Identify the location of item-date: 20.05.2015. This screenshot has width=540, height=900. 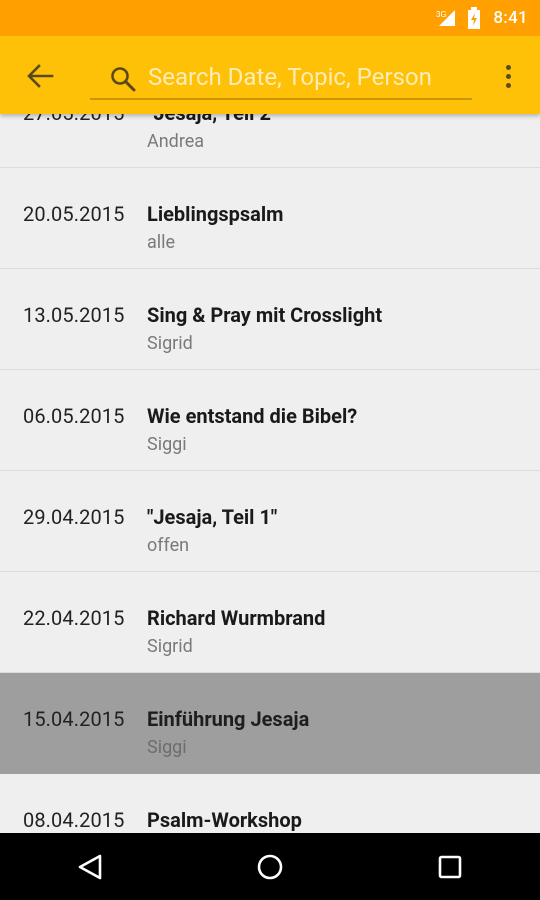
(74, 214).